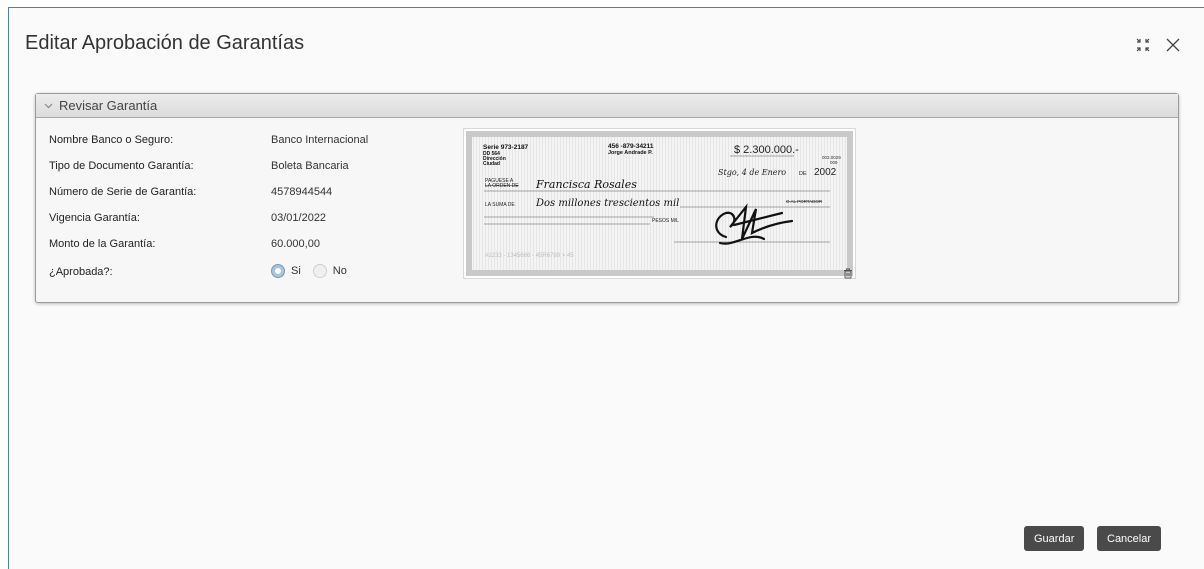  I want to click on field-value: 4578944544, so click(302, 192).